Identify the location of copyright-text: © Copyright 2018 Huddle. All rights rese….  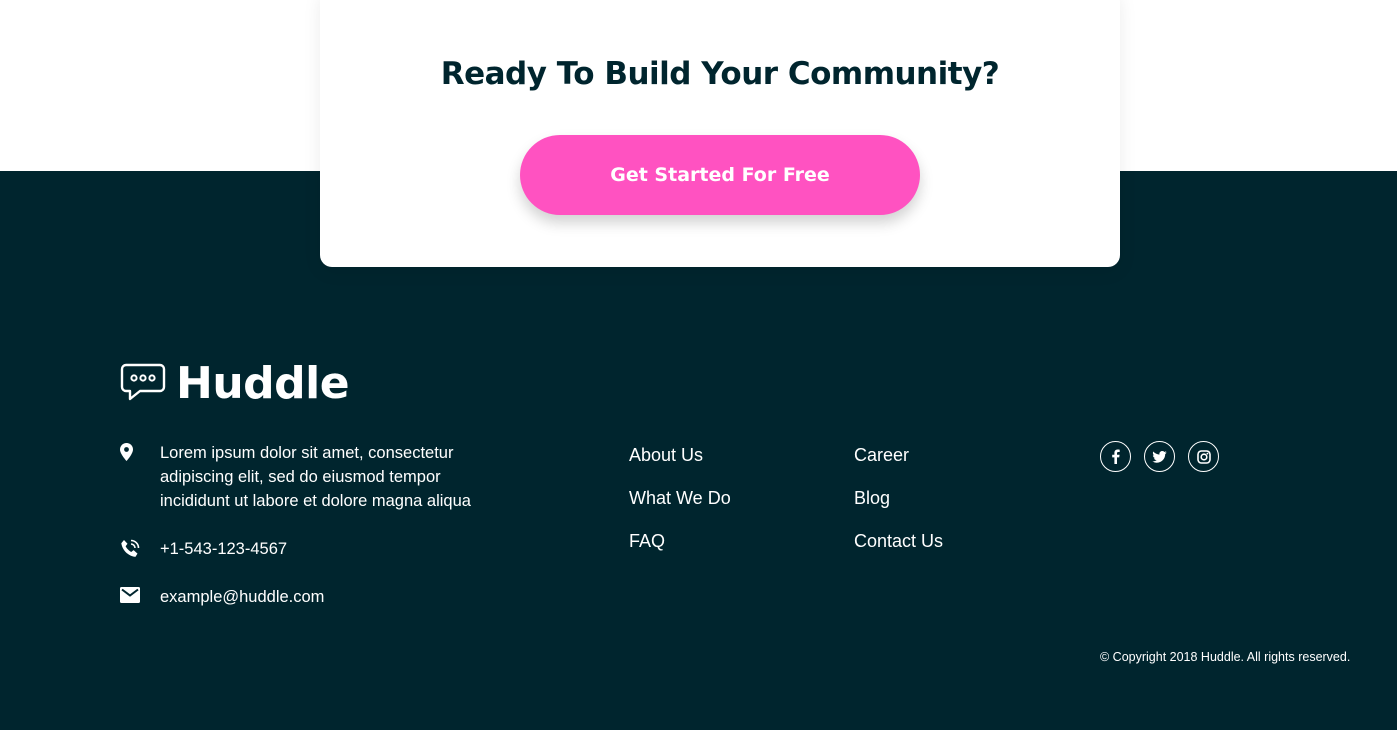
(1225, 657).